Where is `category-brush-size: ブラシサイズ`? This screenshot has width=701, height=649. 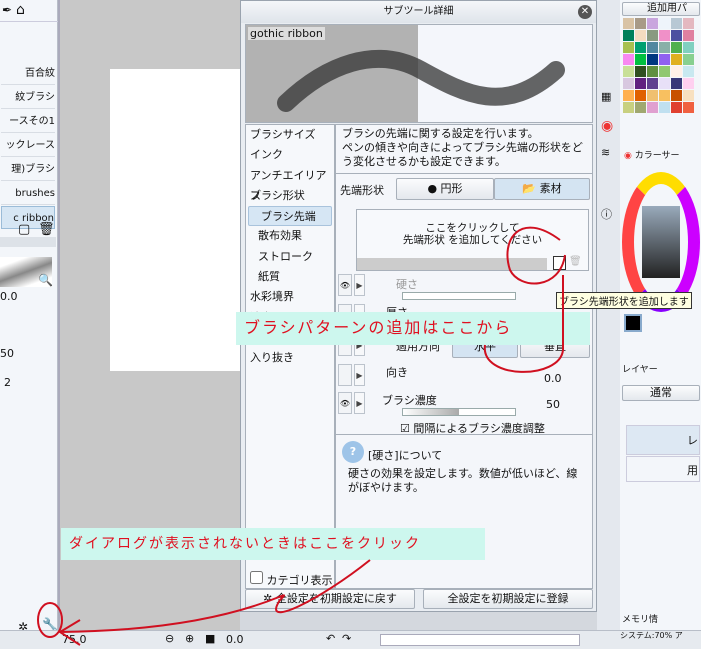 category-brush-size: ブラシサイズ is located at coordinates (290, 135).